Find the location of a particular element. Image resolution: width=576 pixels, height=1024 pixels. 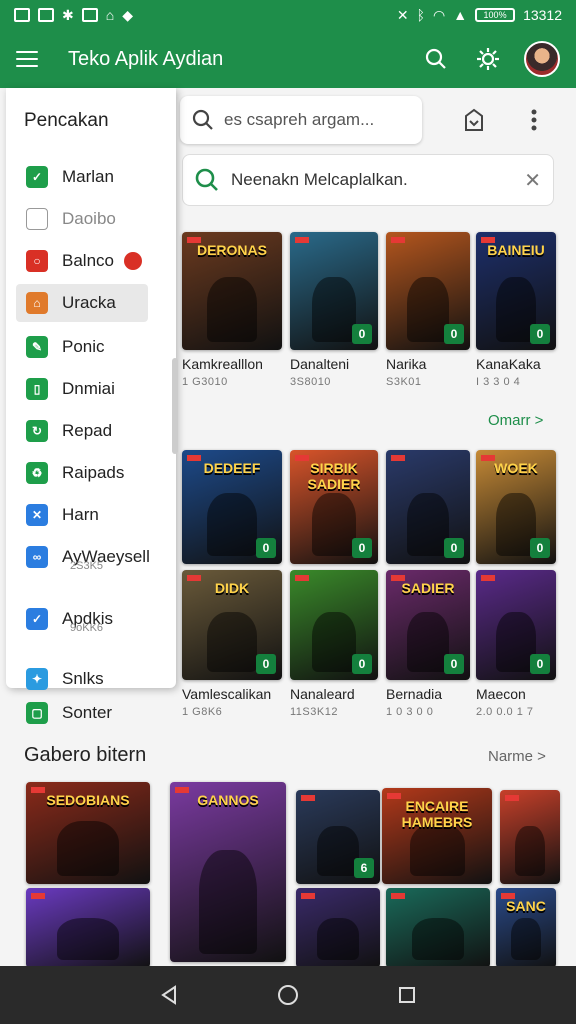

game-title: KanaKaka is located at coordinates (508, 364).